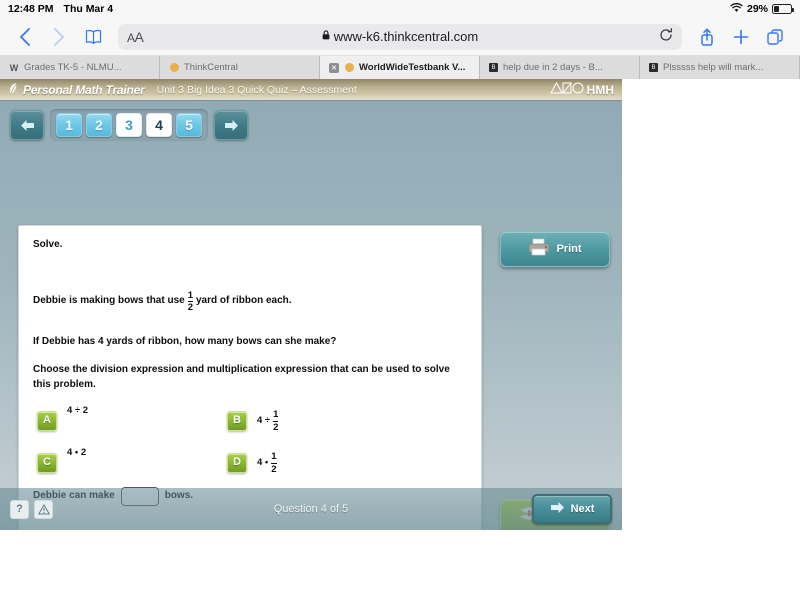  Describe the element at coordinates (569, 249) in the screenshot. I see `print-label: Print` at that location.